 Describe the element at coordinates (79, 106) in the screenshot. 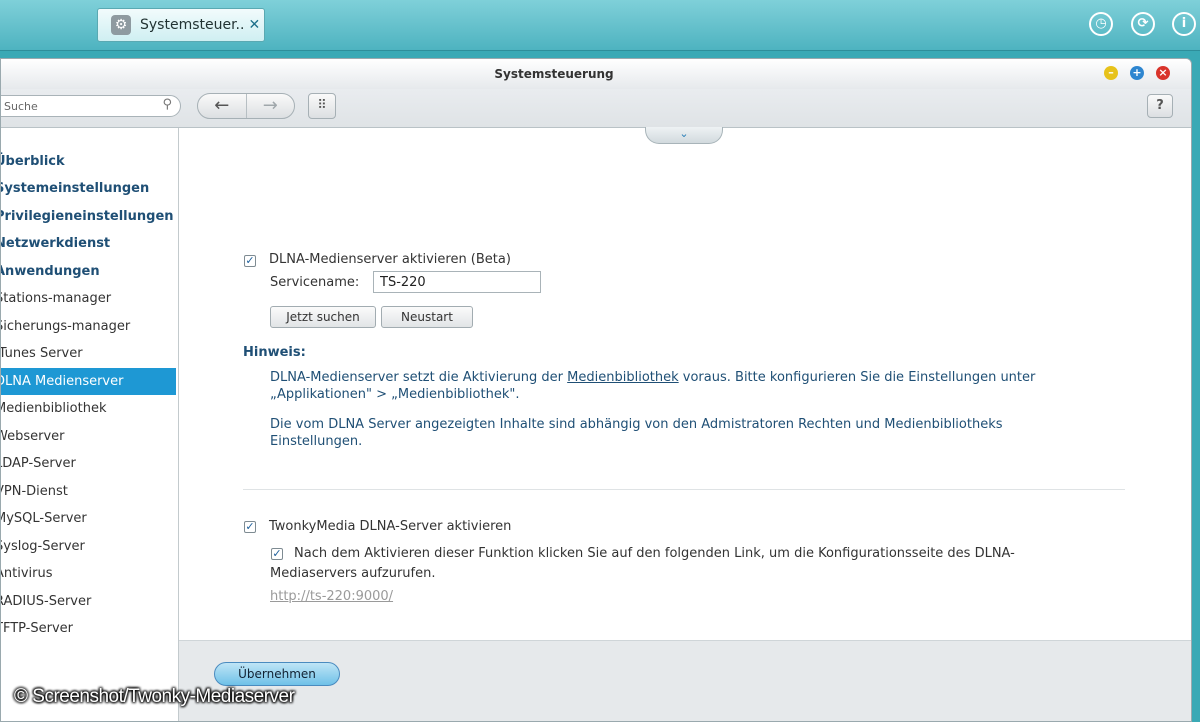

I see `search-input` at that location.